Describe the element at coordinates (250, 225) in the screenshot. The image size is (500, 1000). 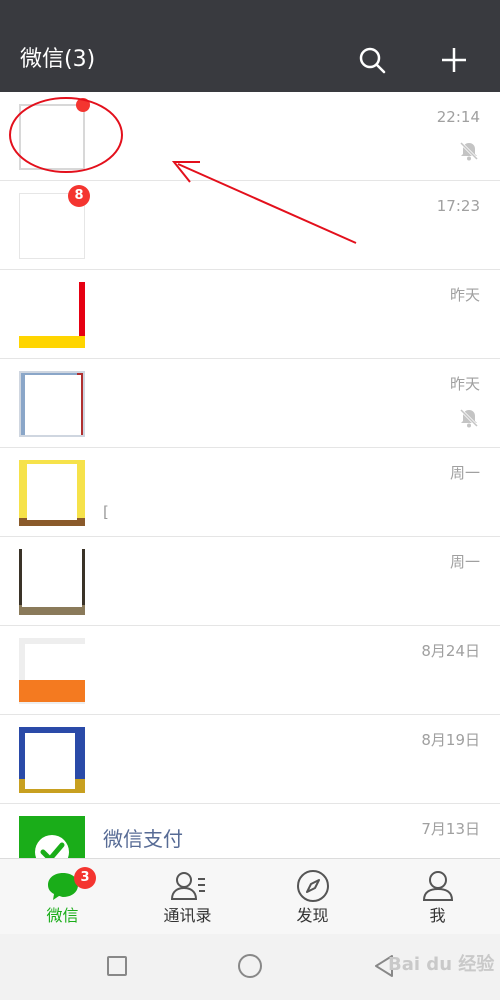
I see `chat-row: 8 17:23` at that location.